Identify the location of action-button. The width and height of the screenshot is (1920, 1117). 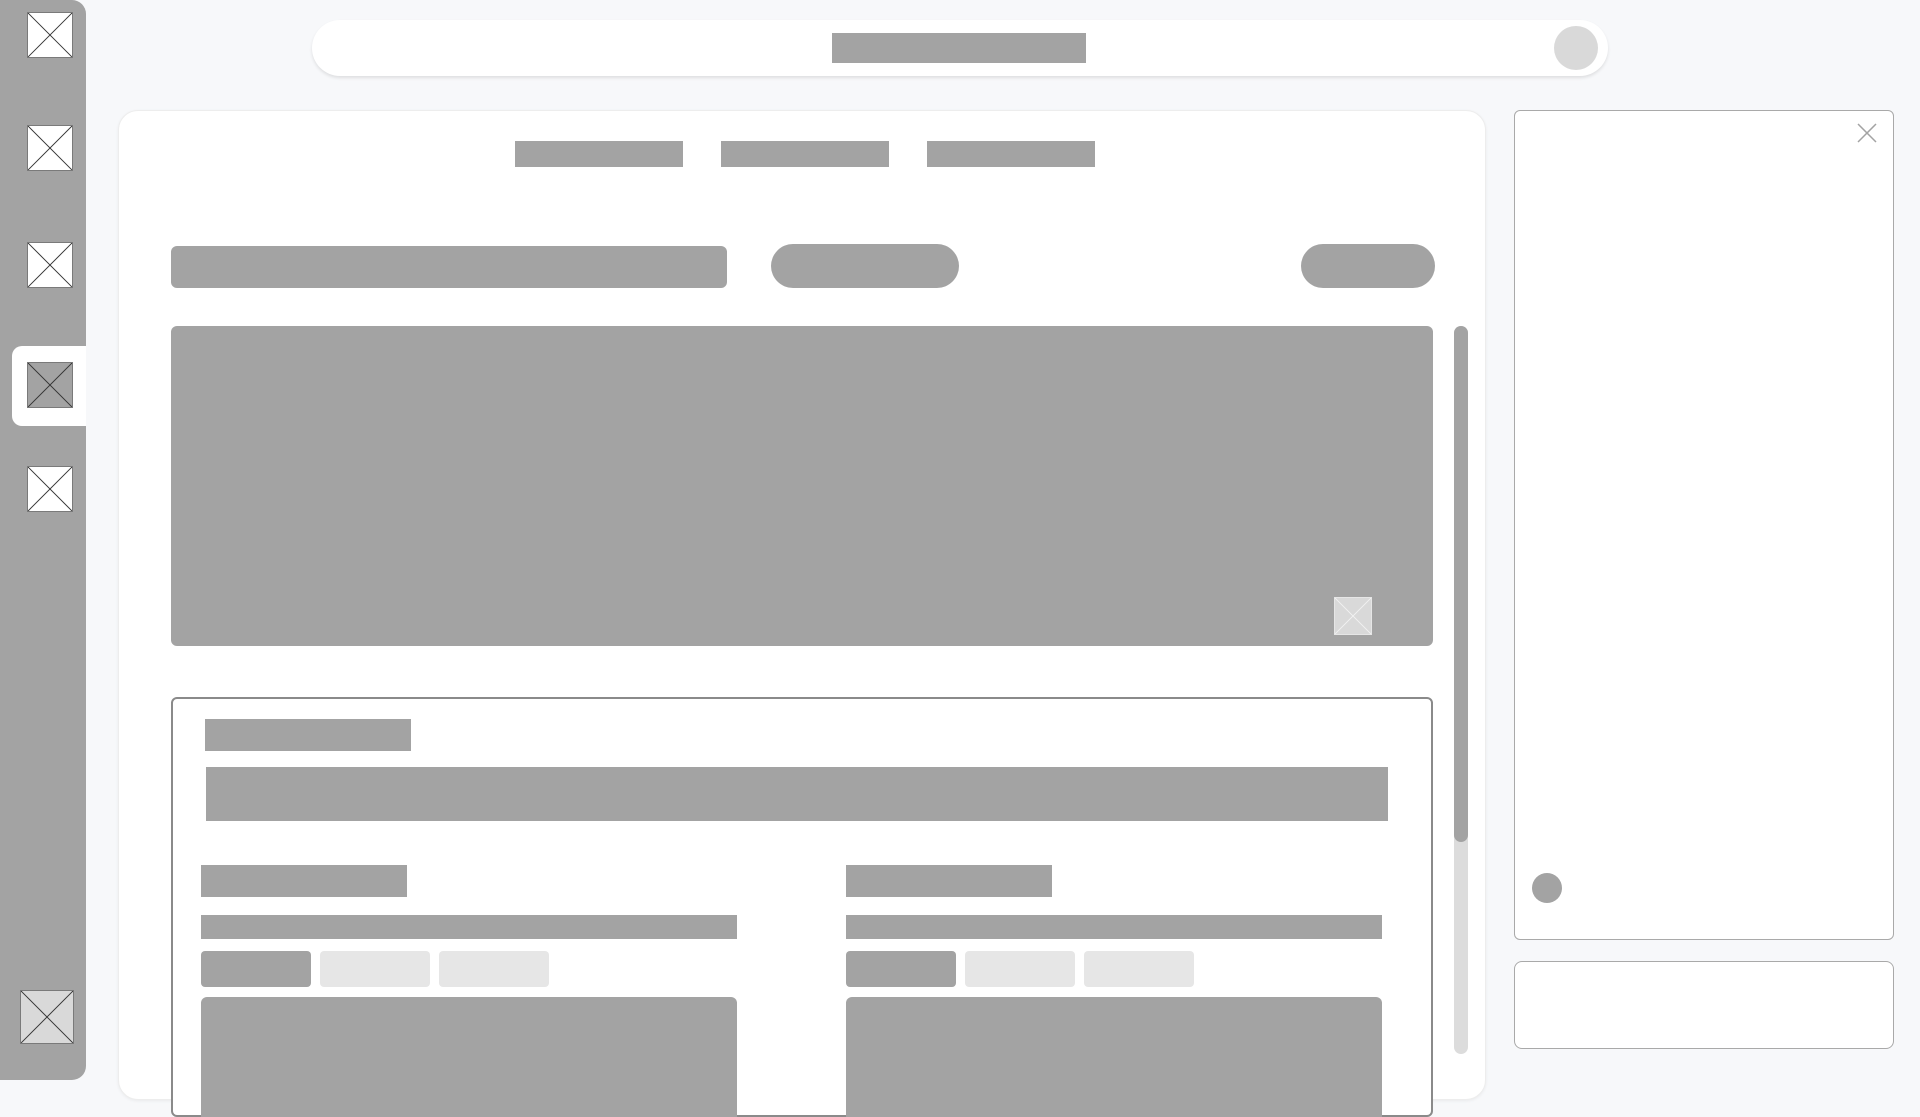
(1368, 266).